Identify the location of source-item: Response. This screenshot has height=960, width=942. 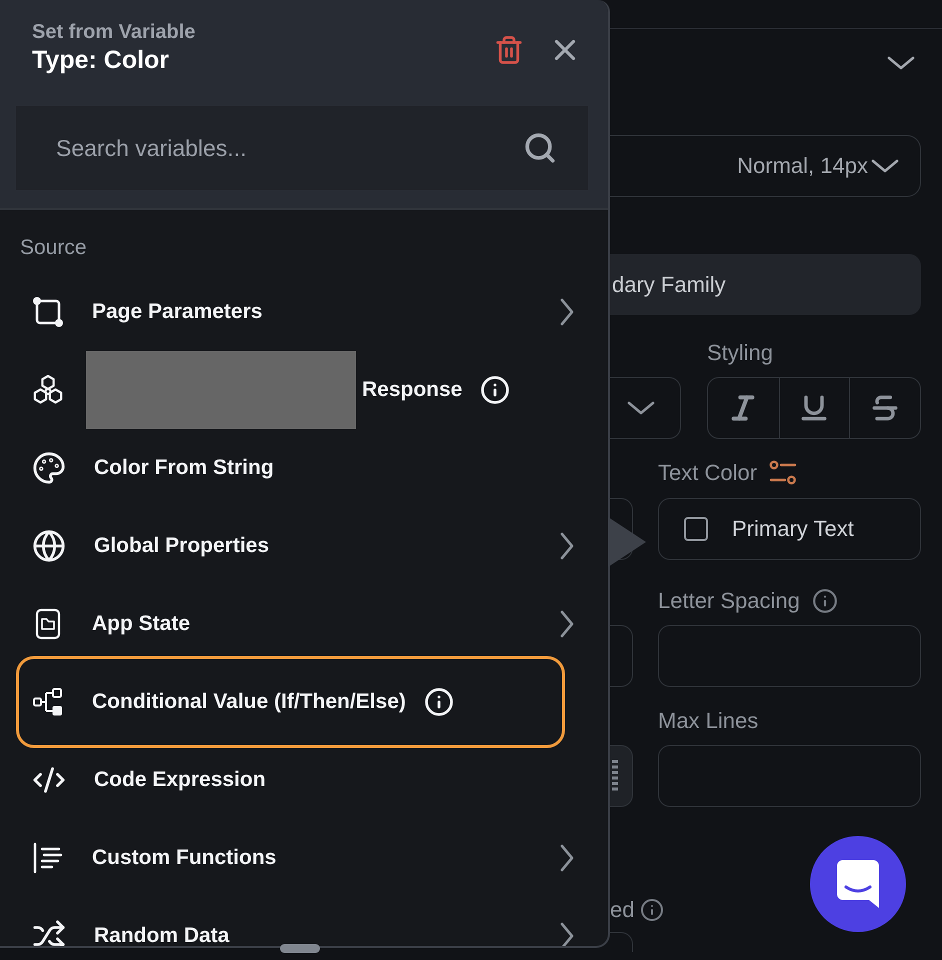
(304, 390).